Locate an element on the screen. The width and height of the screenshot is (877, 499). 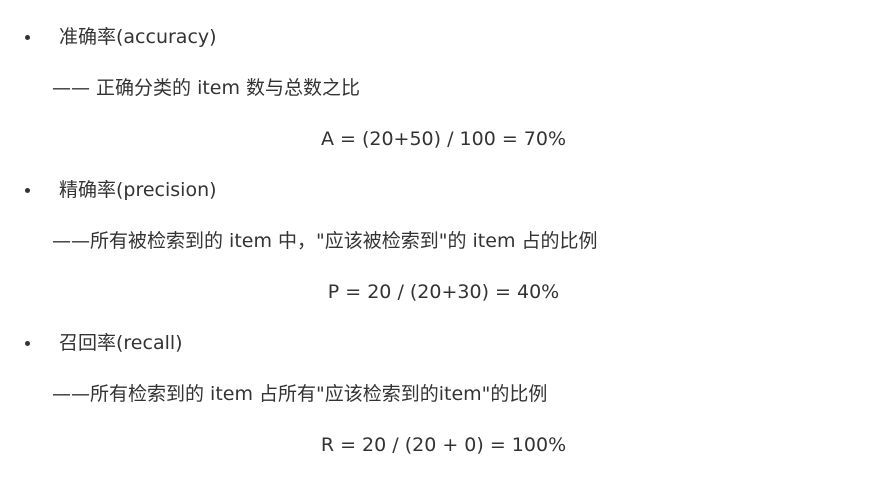
metric-term: 召回率(recall) is located at coordinates (121, 343).